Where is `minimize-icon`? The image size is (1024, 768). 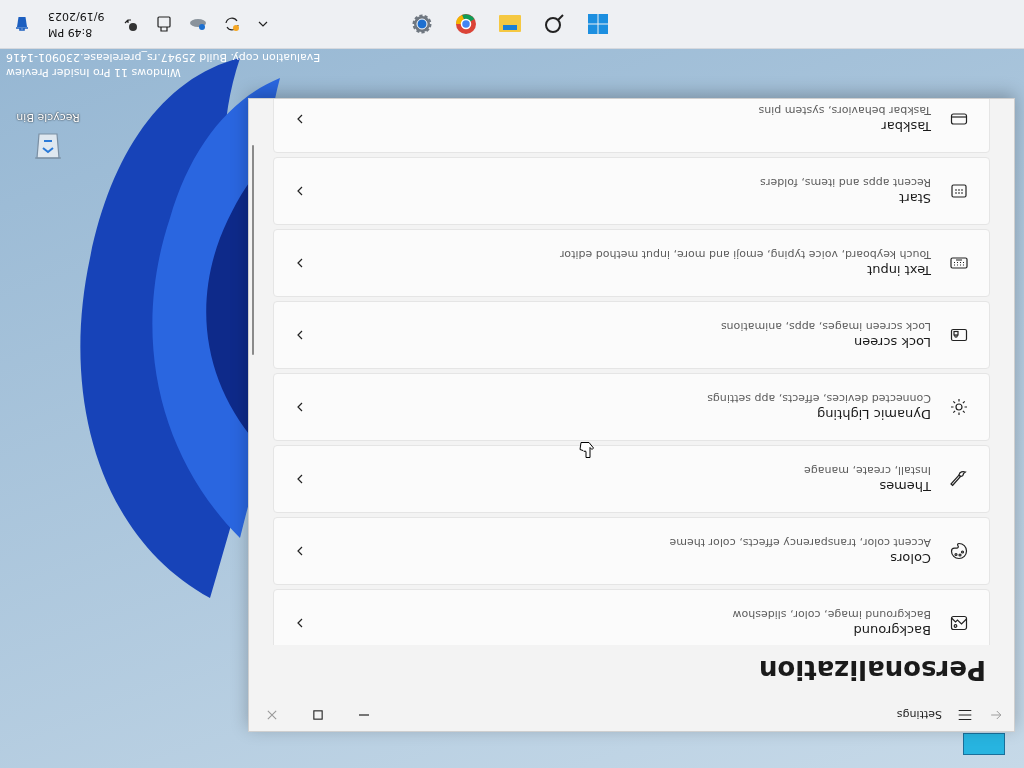
minimize-icon is located at coordinates (364, 715).